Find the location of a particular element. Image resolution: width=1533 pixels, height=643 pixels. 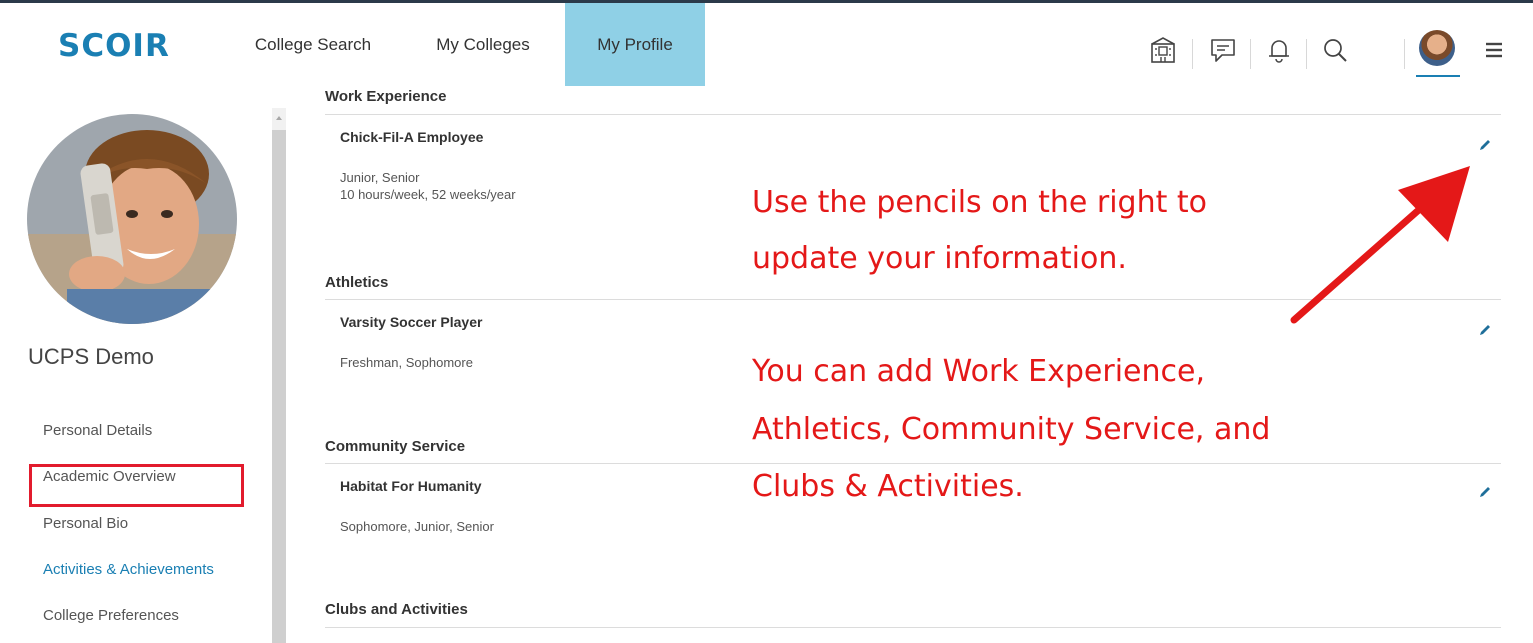

profile-photo is located at coordinates (132, 219).